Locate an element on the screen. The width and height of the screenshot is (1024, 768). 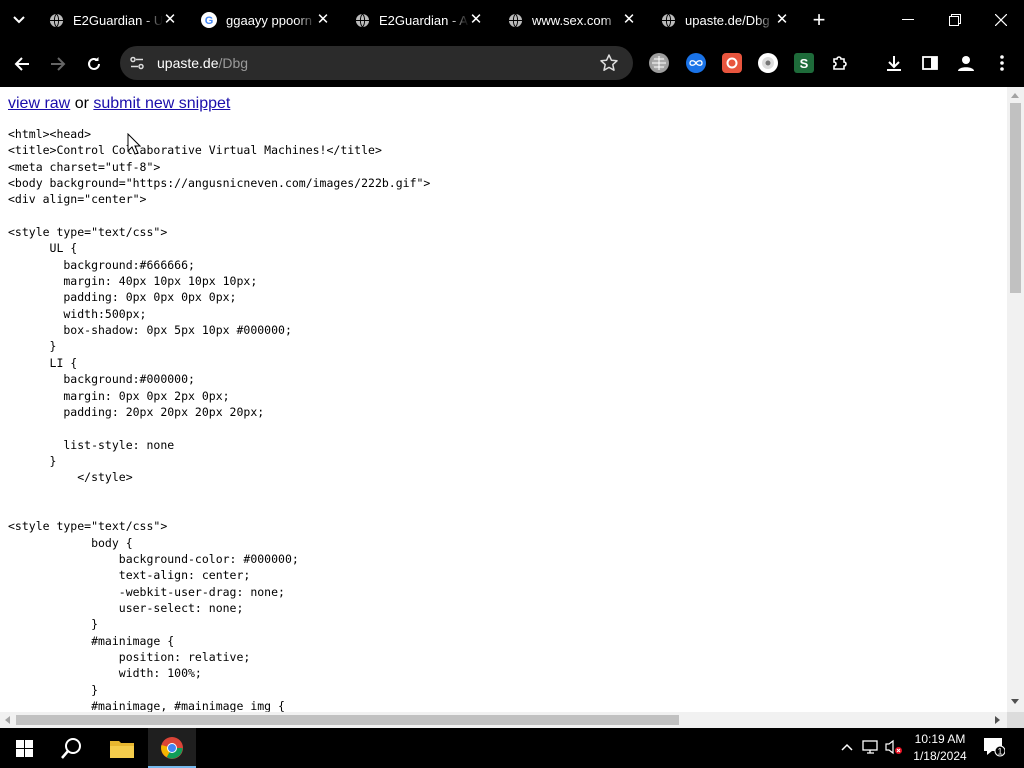
back-arrow-icon is located at coordinates (22, 64).